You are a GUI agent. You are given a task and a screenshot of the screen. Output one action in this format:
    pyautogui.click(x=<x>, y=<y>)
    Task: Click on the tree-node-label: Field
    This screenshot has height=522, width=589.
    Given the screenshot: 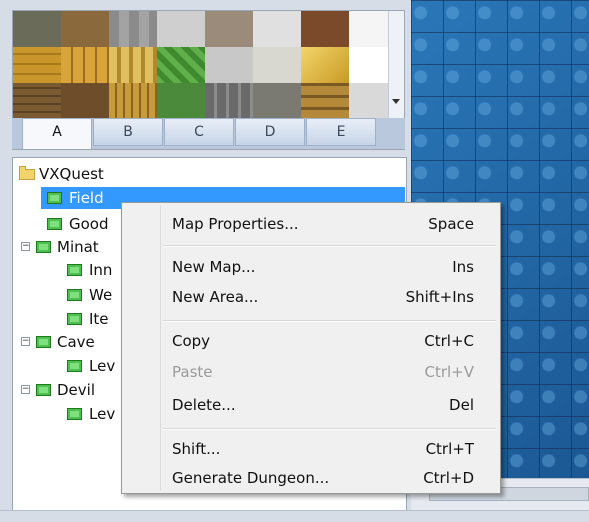 What is the action you would take?
    pyautogui.click(x=86, y=198)
    